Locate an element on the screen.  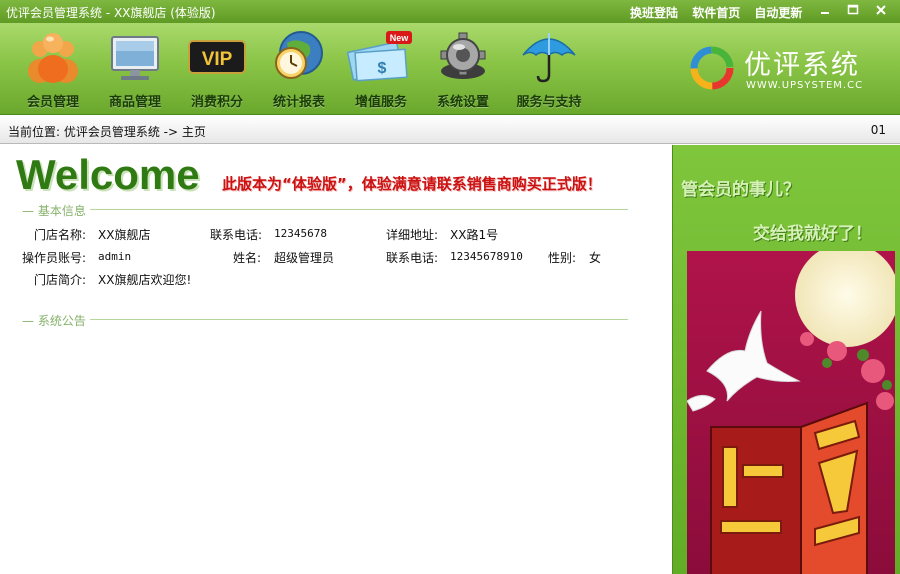
title-links: 换班登陆 软件首页 自动更新 is located at coordinates (721, 12).